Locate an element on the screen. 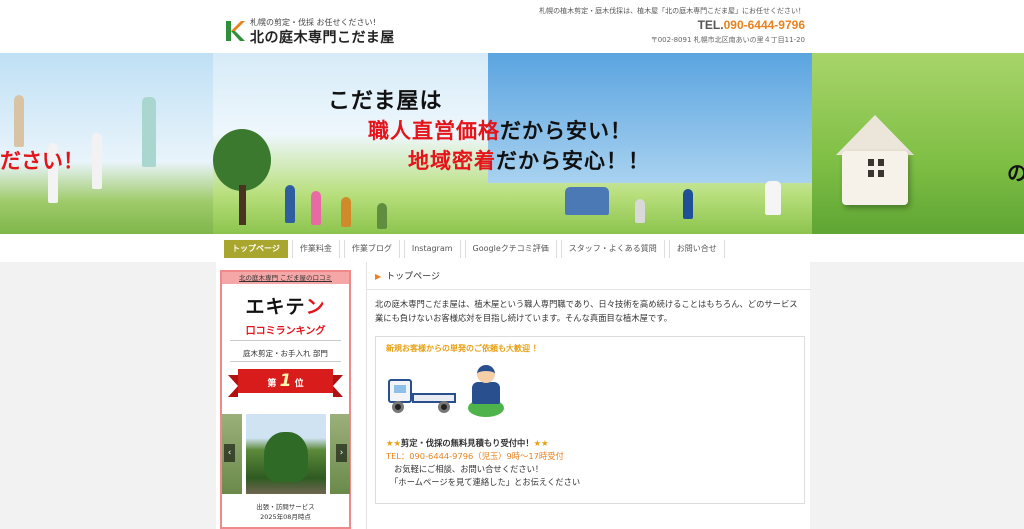  breadcrumb: ▶ トップページ is located at coordinates (407, 275).